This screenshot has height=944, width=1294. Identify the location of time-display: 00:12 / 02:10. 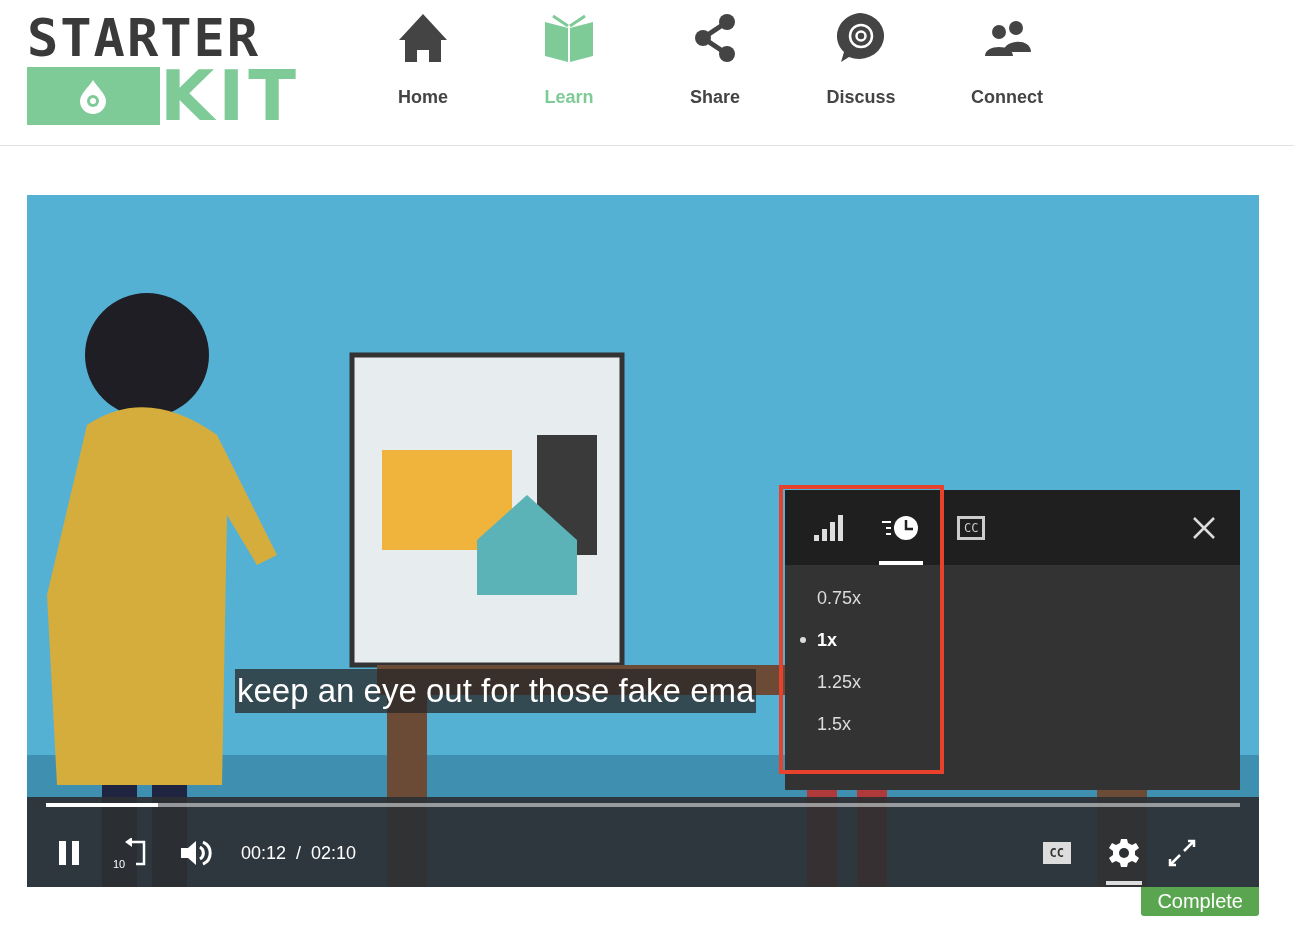
(299, 853).